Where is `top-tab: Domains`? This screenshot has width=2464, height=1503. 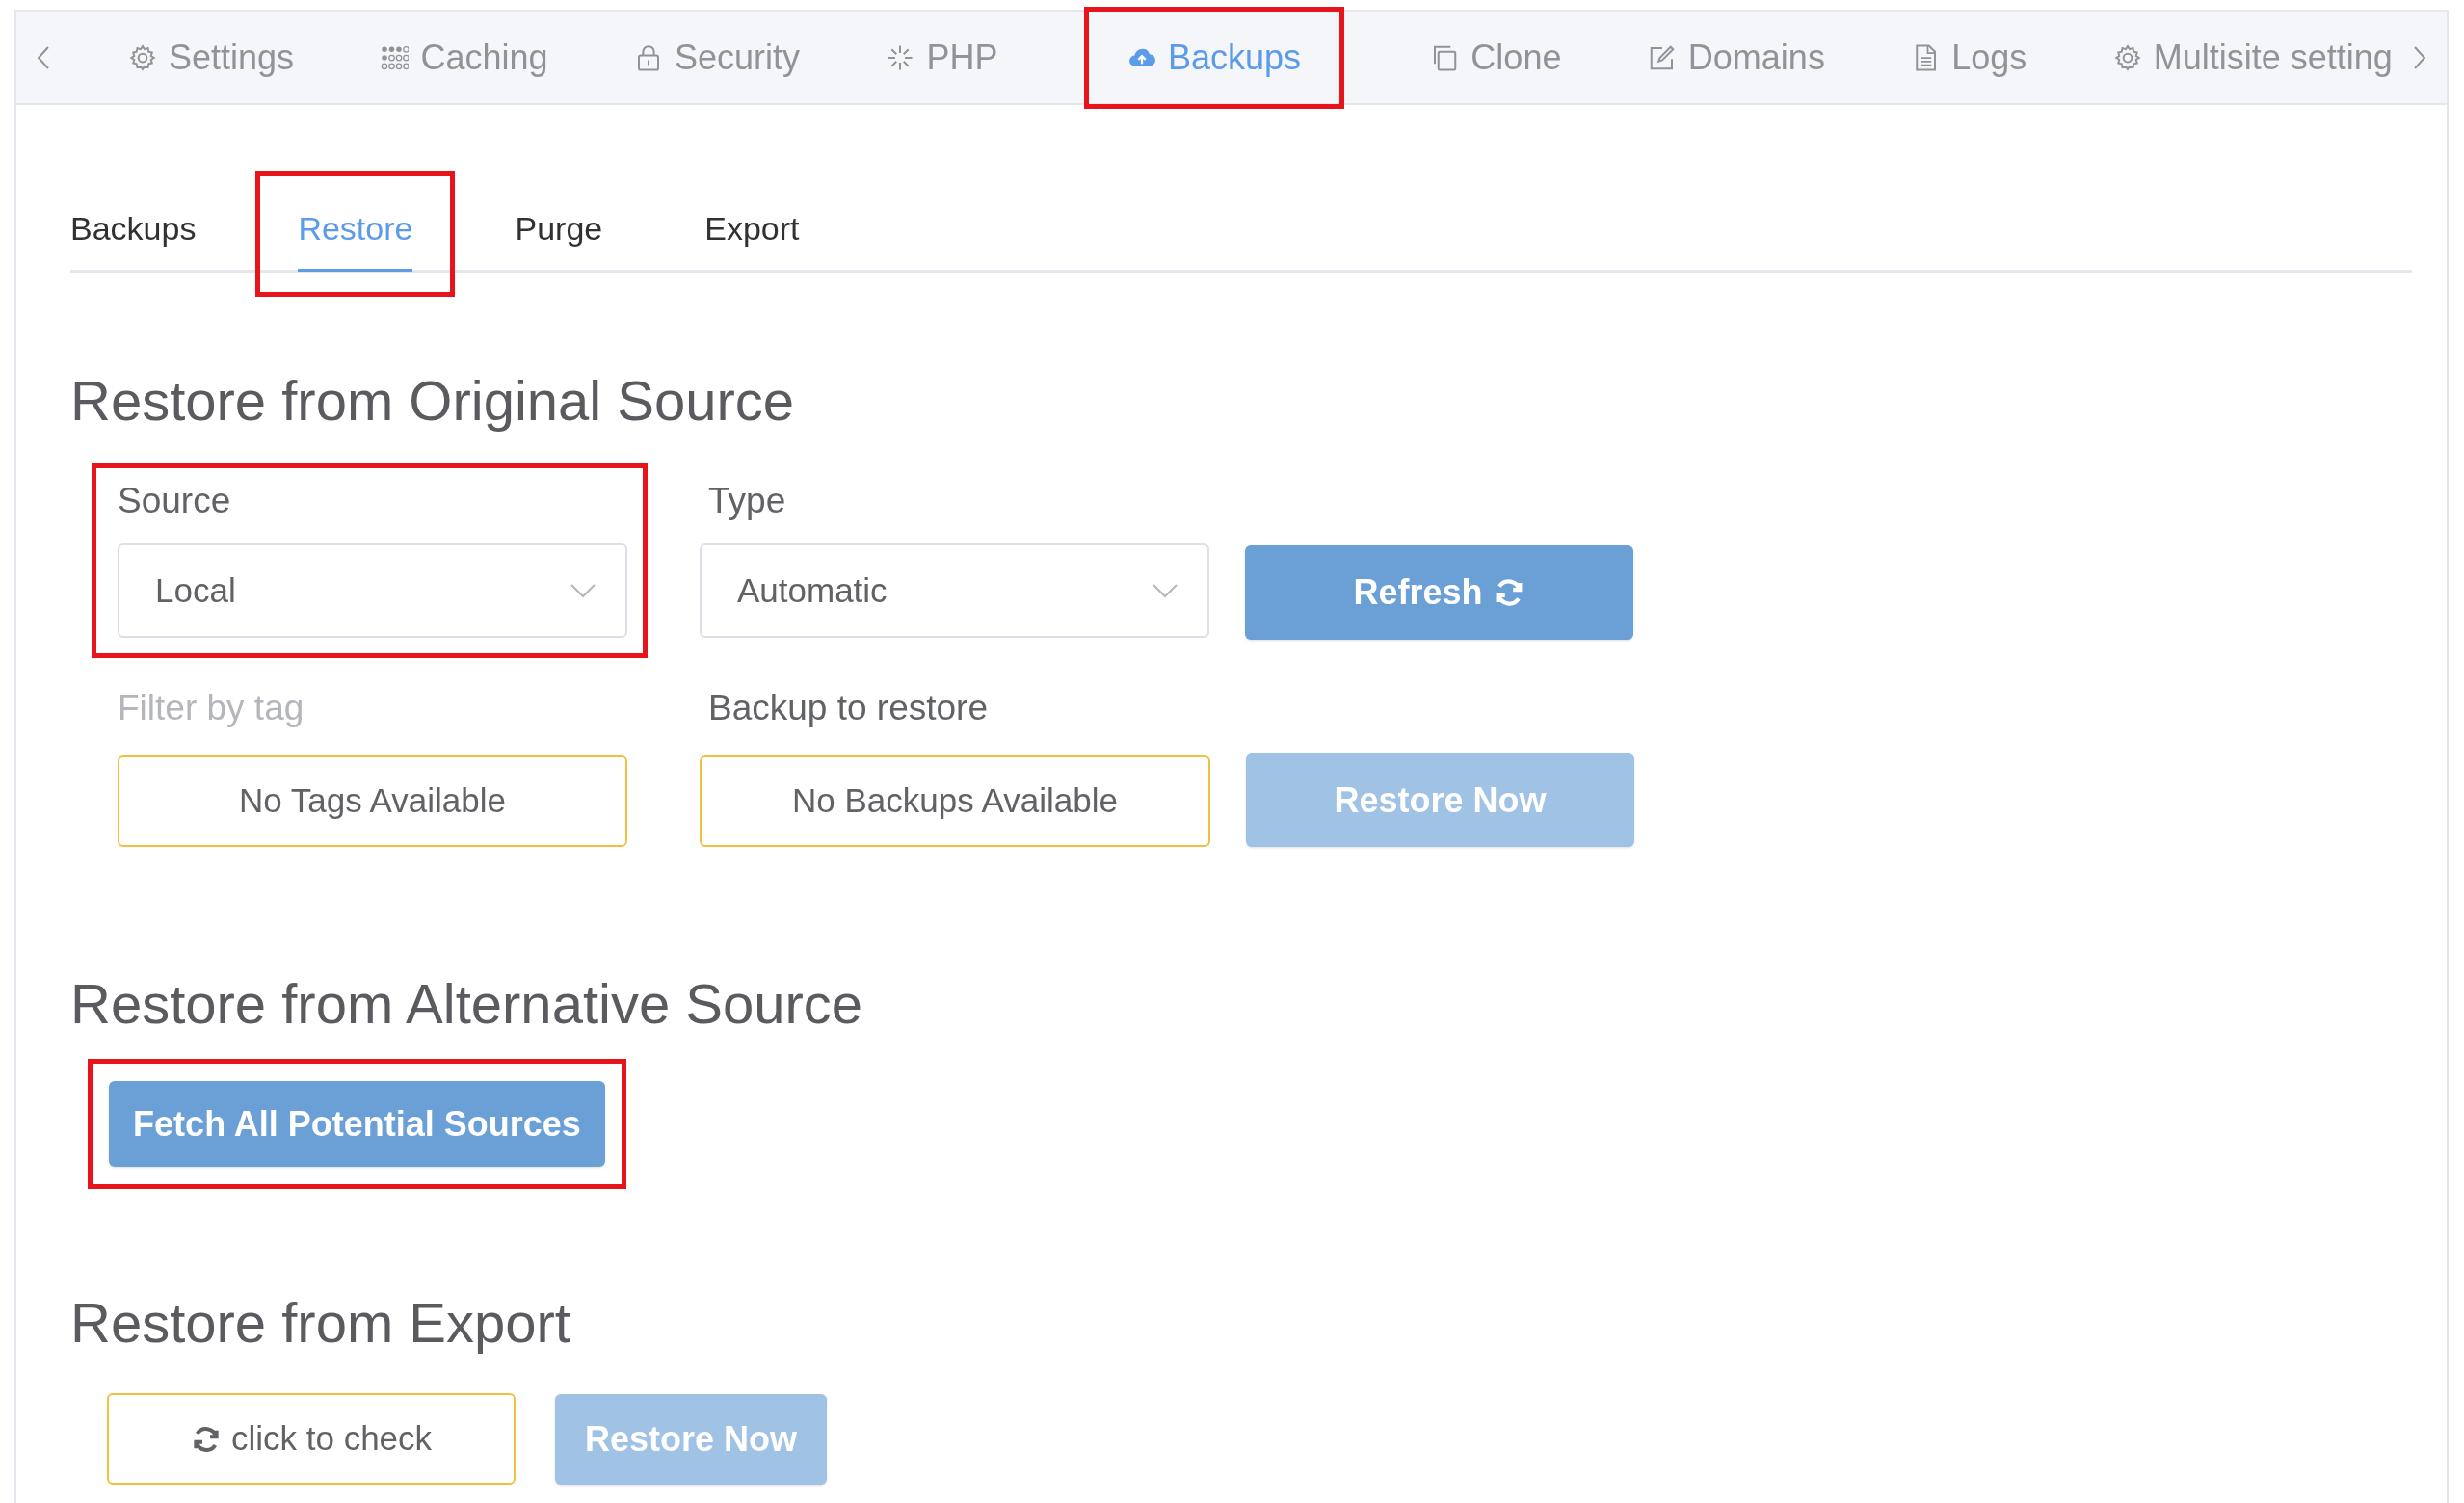 top-tab: Domains is located at coordinates (1736, 57).